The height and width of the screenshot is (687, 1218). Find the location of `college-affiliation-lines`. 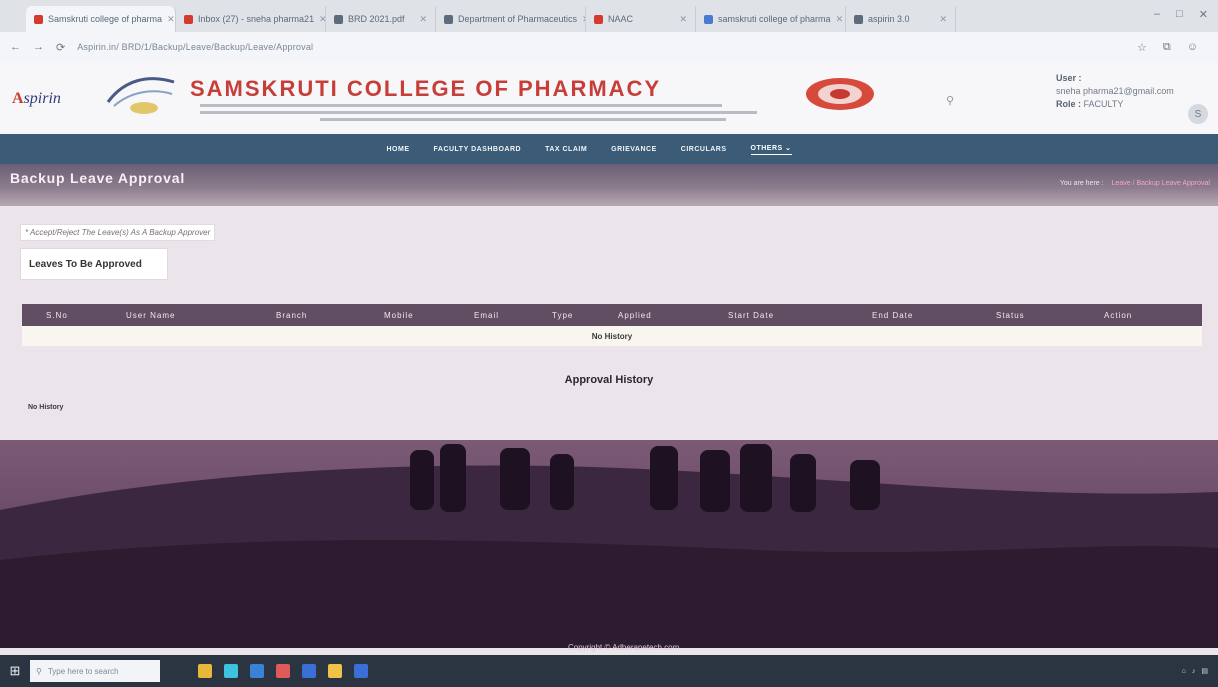

college-affiliation-lines is located at coordinates (490, 114).